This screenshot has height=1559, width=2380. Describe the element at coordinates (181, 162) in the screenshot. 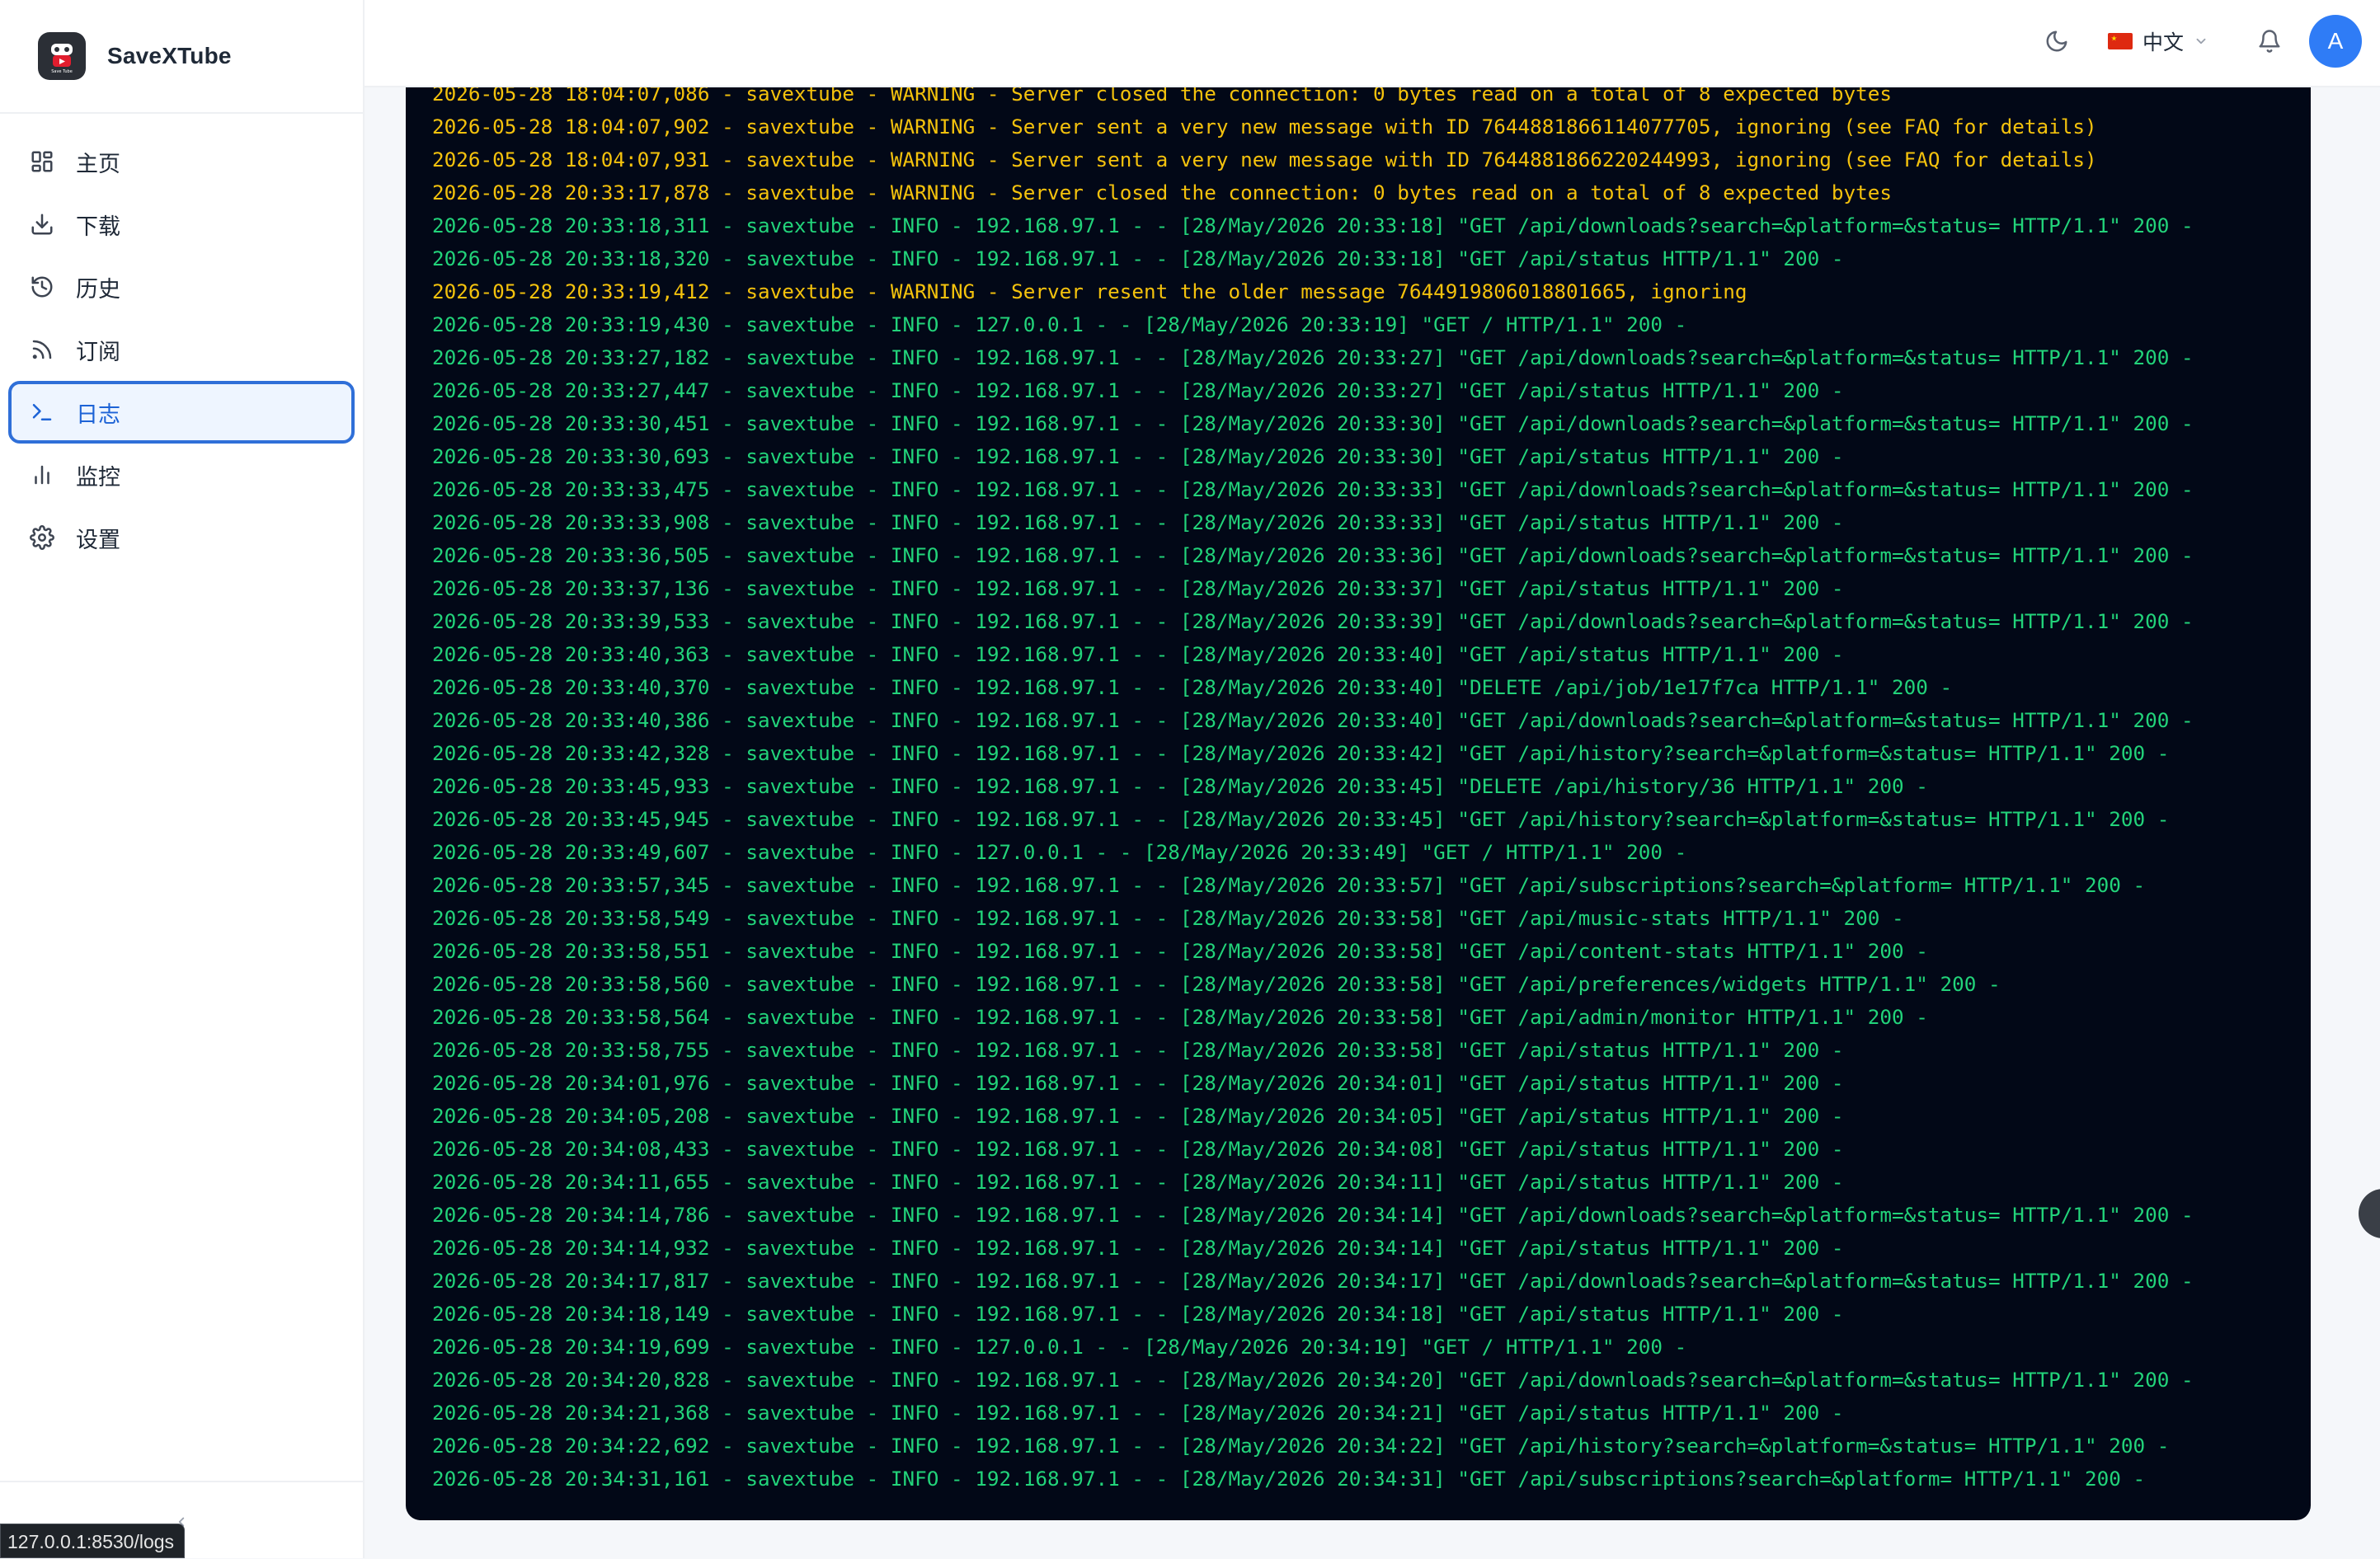

I see `sidebar-item-home: 主页` at that location.